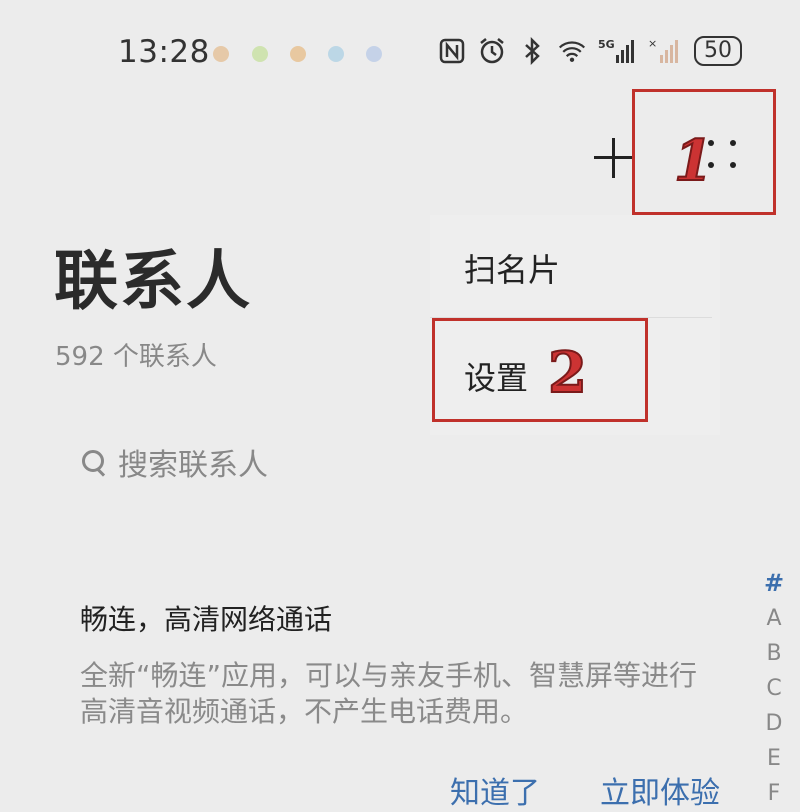 Image resolution: width=800 pixels, height=812 pixels. What do you see at coordinates (718, 51) in the screenshot?
I see `battery-indicator: 50` at bounding box center [718, 51].